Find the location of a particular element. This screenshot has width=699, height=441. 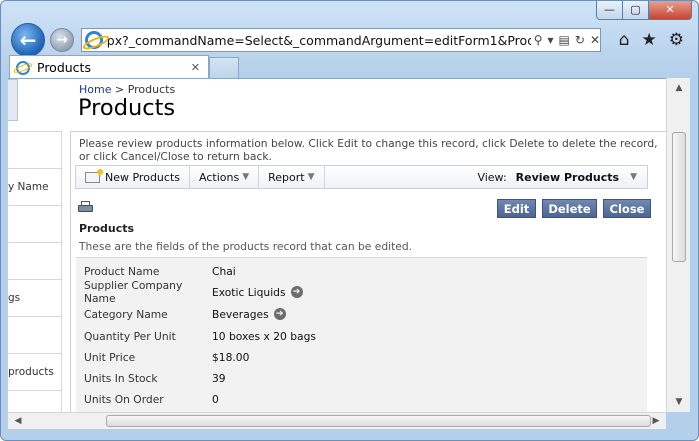

new-products-label: New Products is located at coordinates (142, 177).